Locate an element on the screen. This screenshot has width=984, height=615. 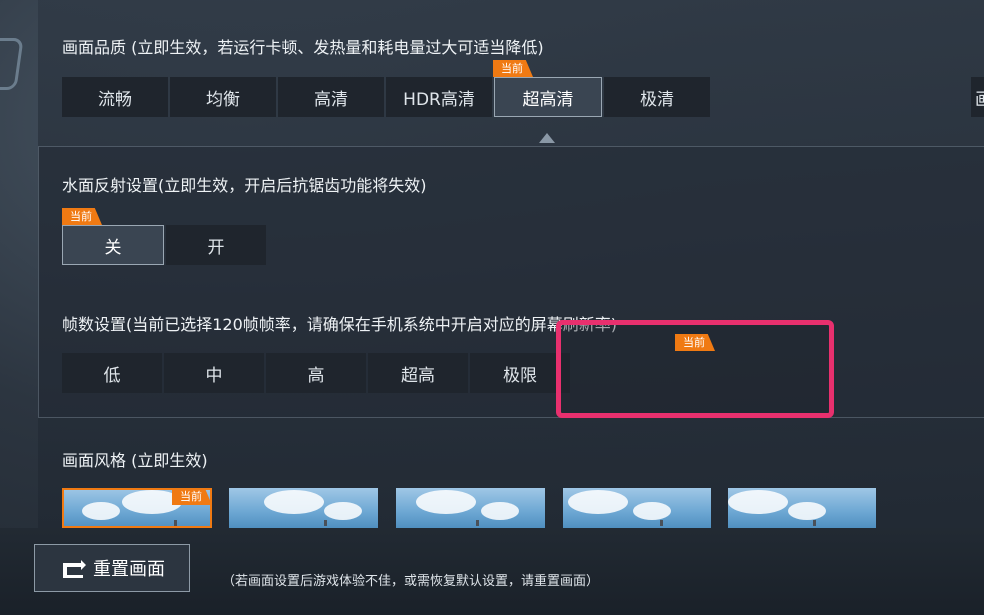
quality-option-ultra-hd: 当前 超高清 is located at coordinates (547, 88).